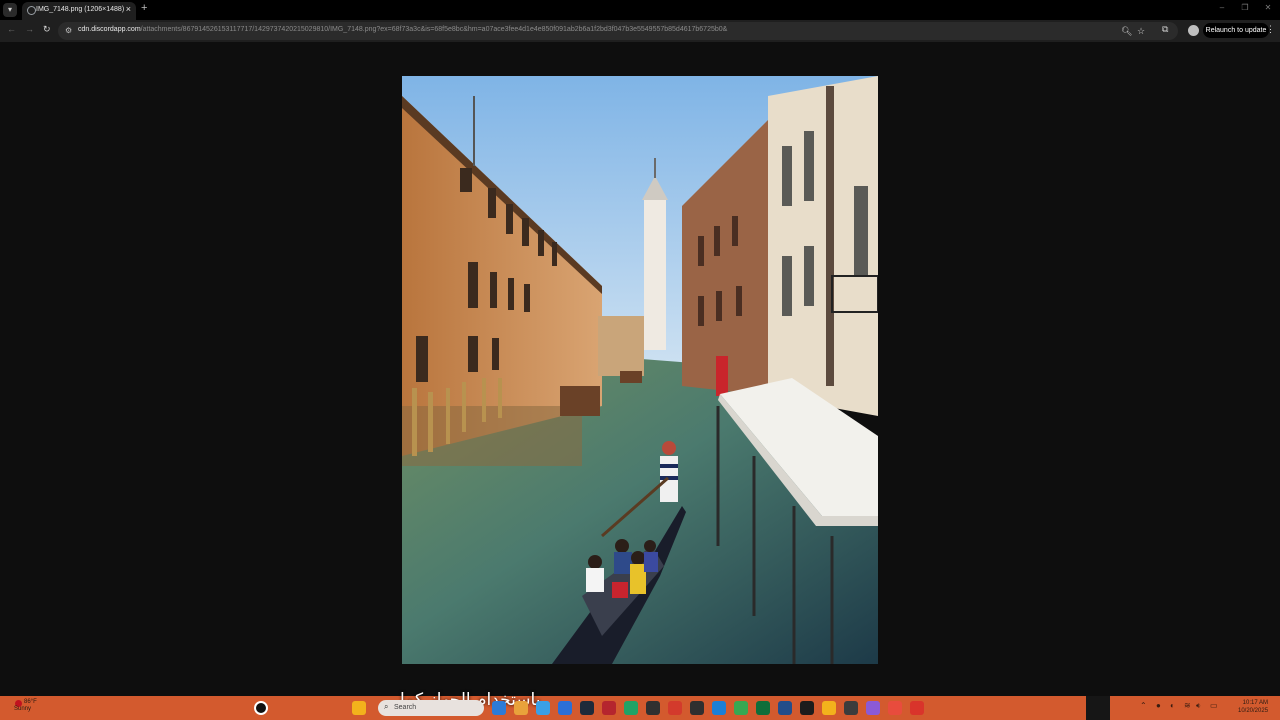  Describe the element at coordinates (1236, 30) in the screenshot. I see `relaunch-to-update-button: Relaunch to update` at that location.